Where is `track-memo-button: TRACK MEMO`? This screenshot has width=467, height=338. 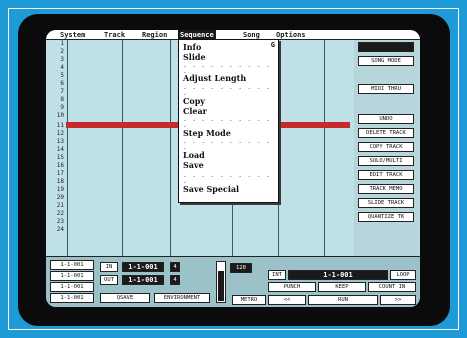 track-memo-button: TRACK MEMO is located at coordinates (386, 189).